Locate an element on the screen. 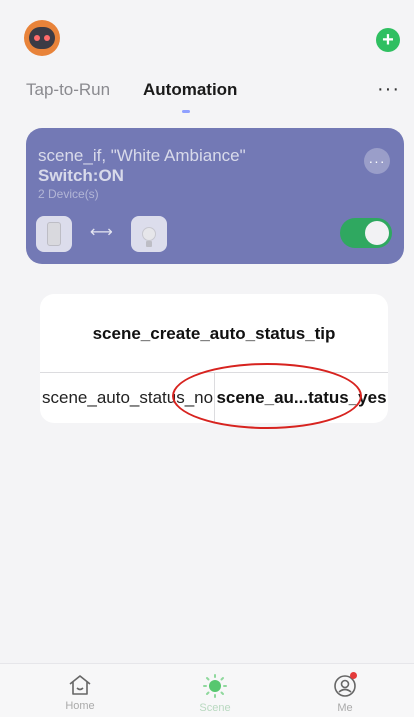  nav-me: Me is located at coordinates (345, 693).